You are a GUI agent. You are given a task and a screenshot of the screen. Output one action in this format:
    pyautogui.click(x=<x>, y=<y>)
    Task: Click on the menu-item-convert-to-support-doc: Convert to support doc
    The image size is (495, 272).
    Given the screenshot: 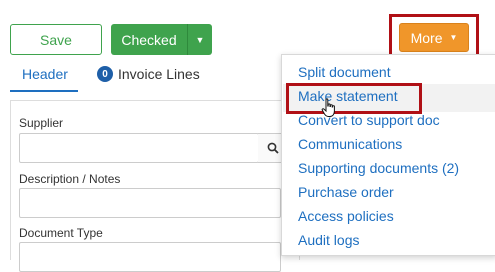 What is the action you would take?
    pyautogui.click(x=369, y=120)
    